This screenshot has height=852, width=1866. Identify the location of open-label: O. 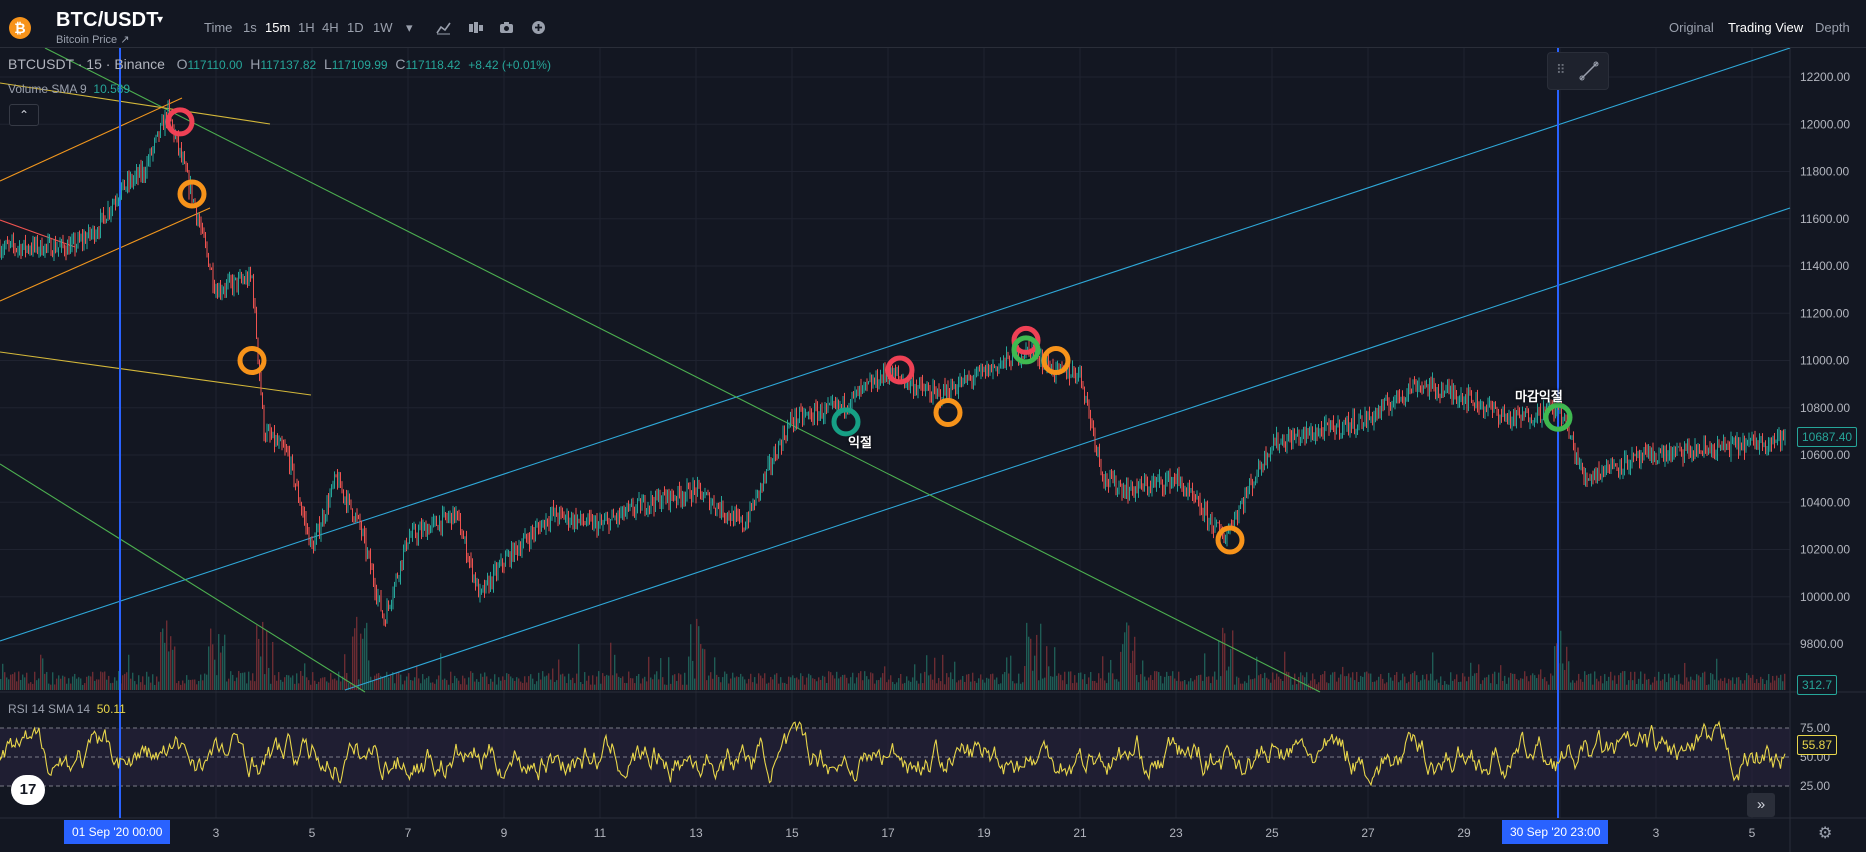
(182, 64).